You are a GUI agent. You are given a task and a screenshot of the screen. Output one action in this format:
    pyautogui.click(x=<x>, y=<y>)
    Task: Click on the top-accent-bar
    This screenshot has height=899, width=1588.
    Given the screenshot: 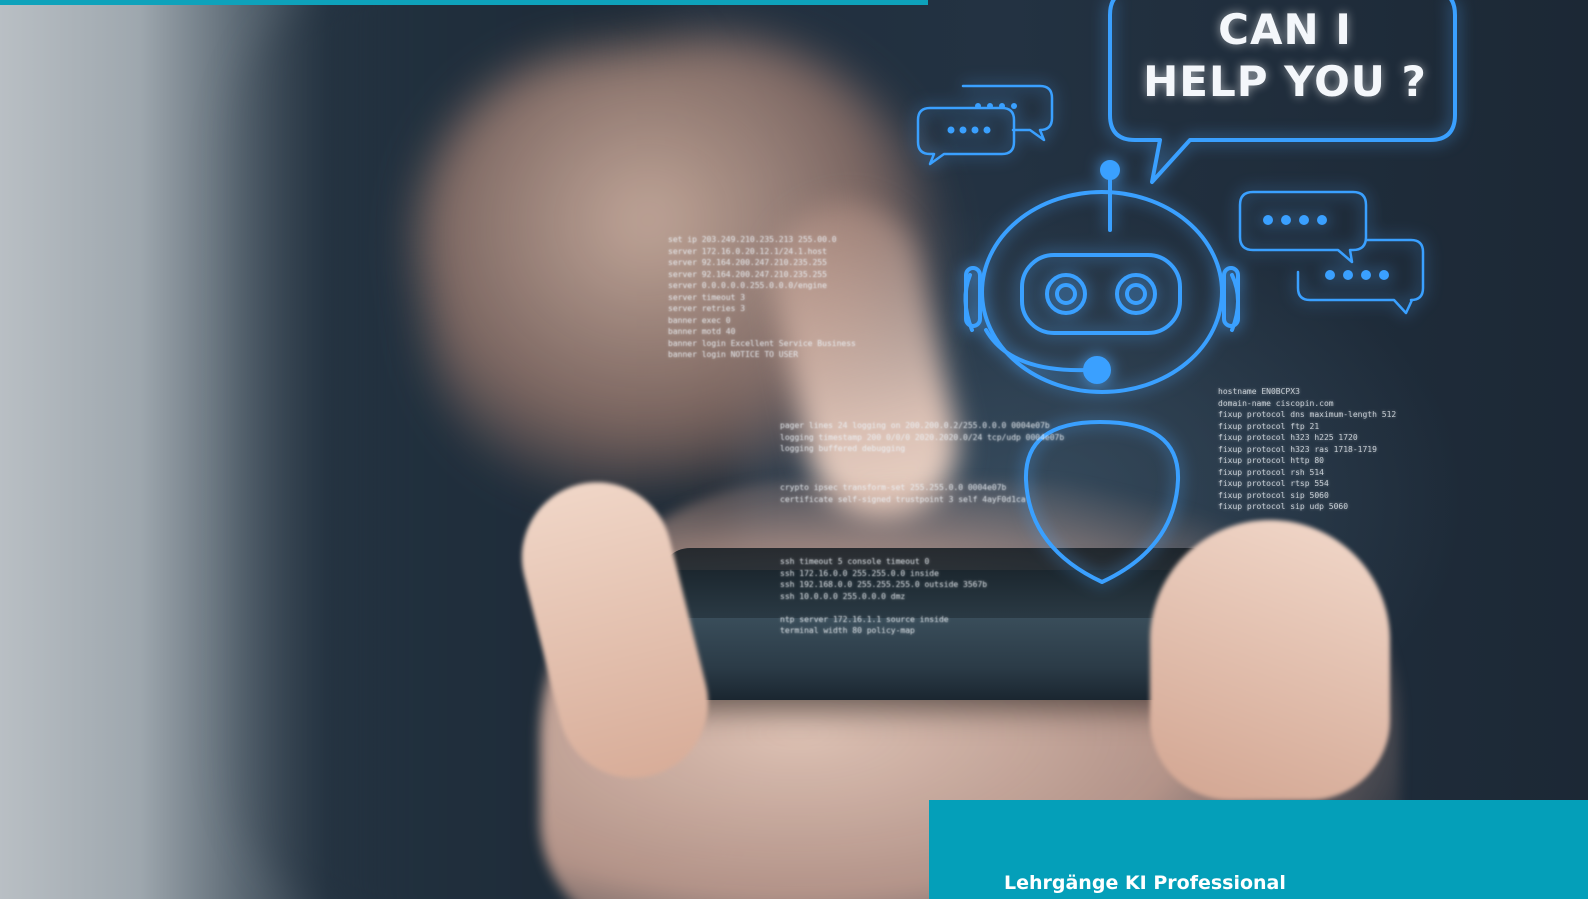 What is the action you would take?
    pyautogui.click(x=464, y=2)
    